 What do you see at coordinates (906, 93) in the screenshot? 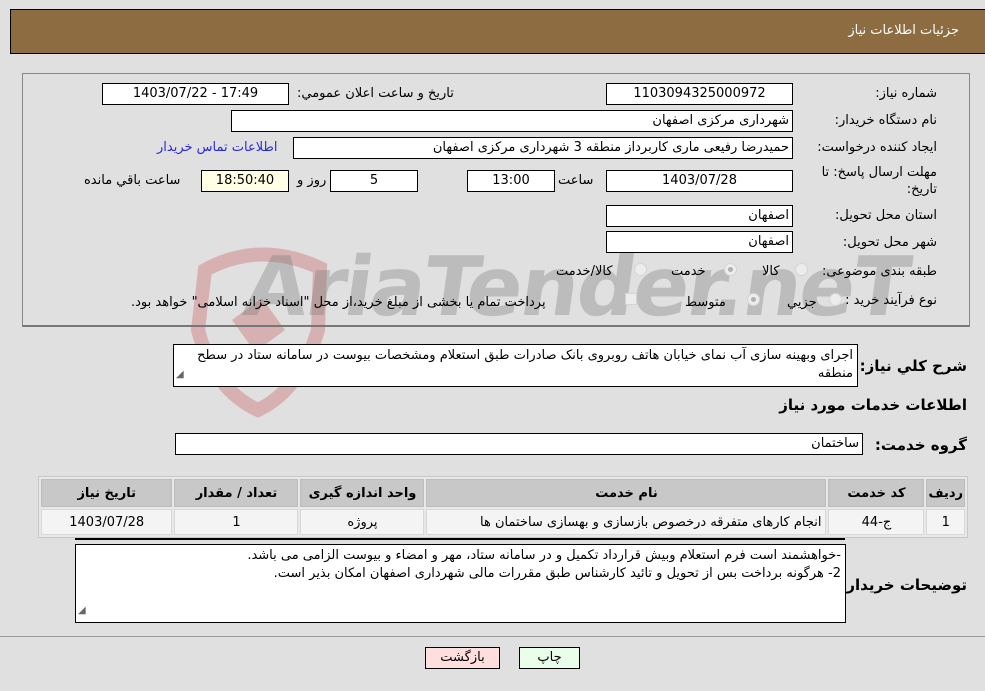
I see `need-number-label: شماره نیاز:` at bounding box center [906, 93].